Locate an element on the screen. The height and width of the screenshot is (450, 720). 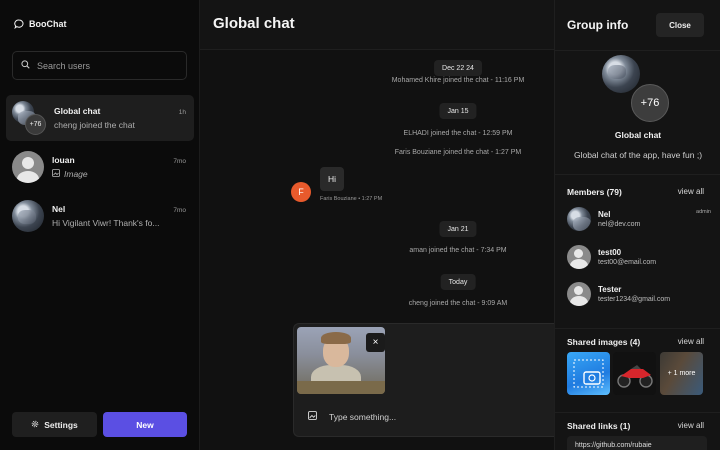
remove-attachment-button: × is located at coordinates (375, 342).